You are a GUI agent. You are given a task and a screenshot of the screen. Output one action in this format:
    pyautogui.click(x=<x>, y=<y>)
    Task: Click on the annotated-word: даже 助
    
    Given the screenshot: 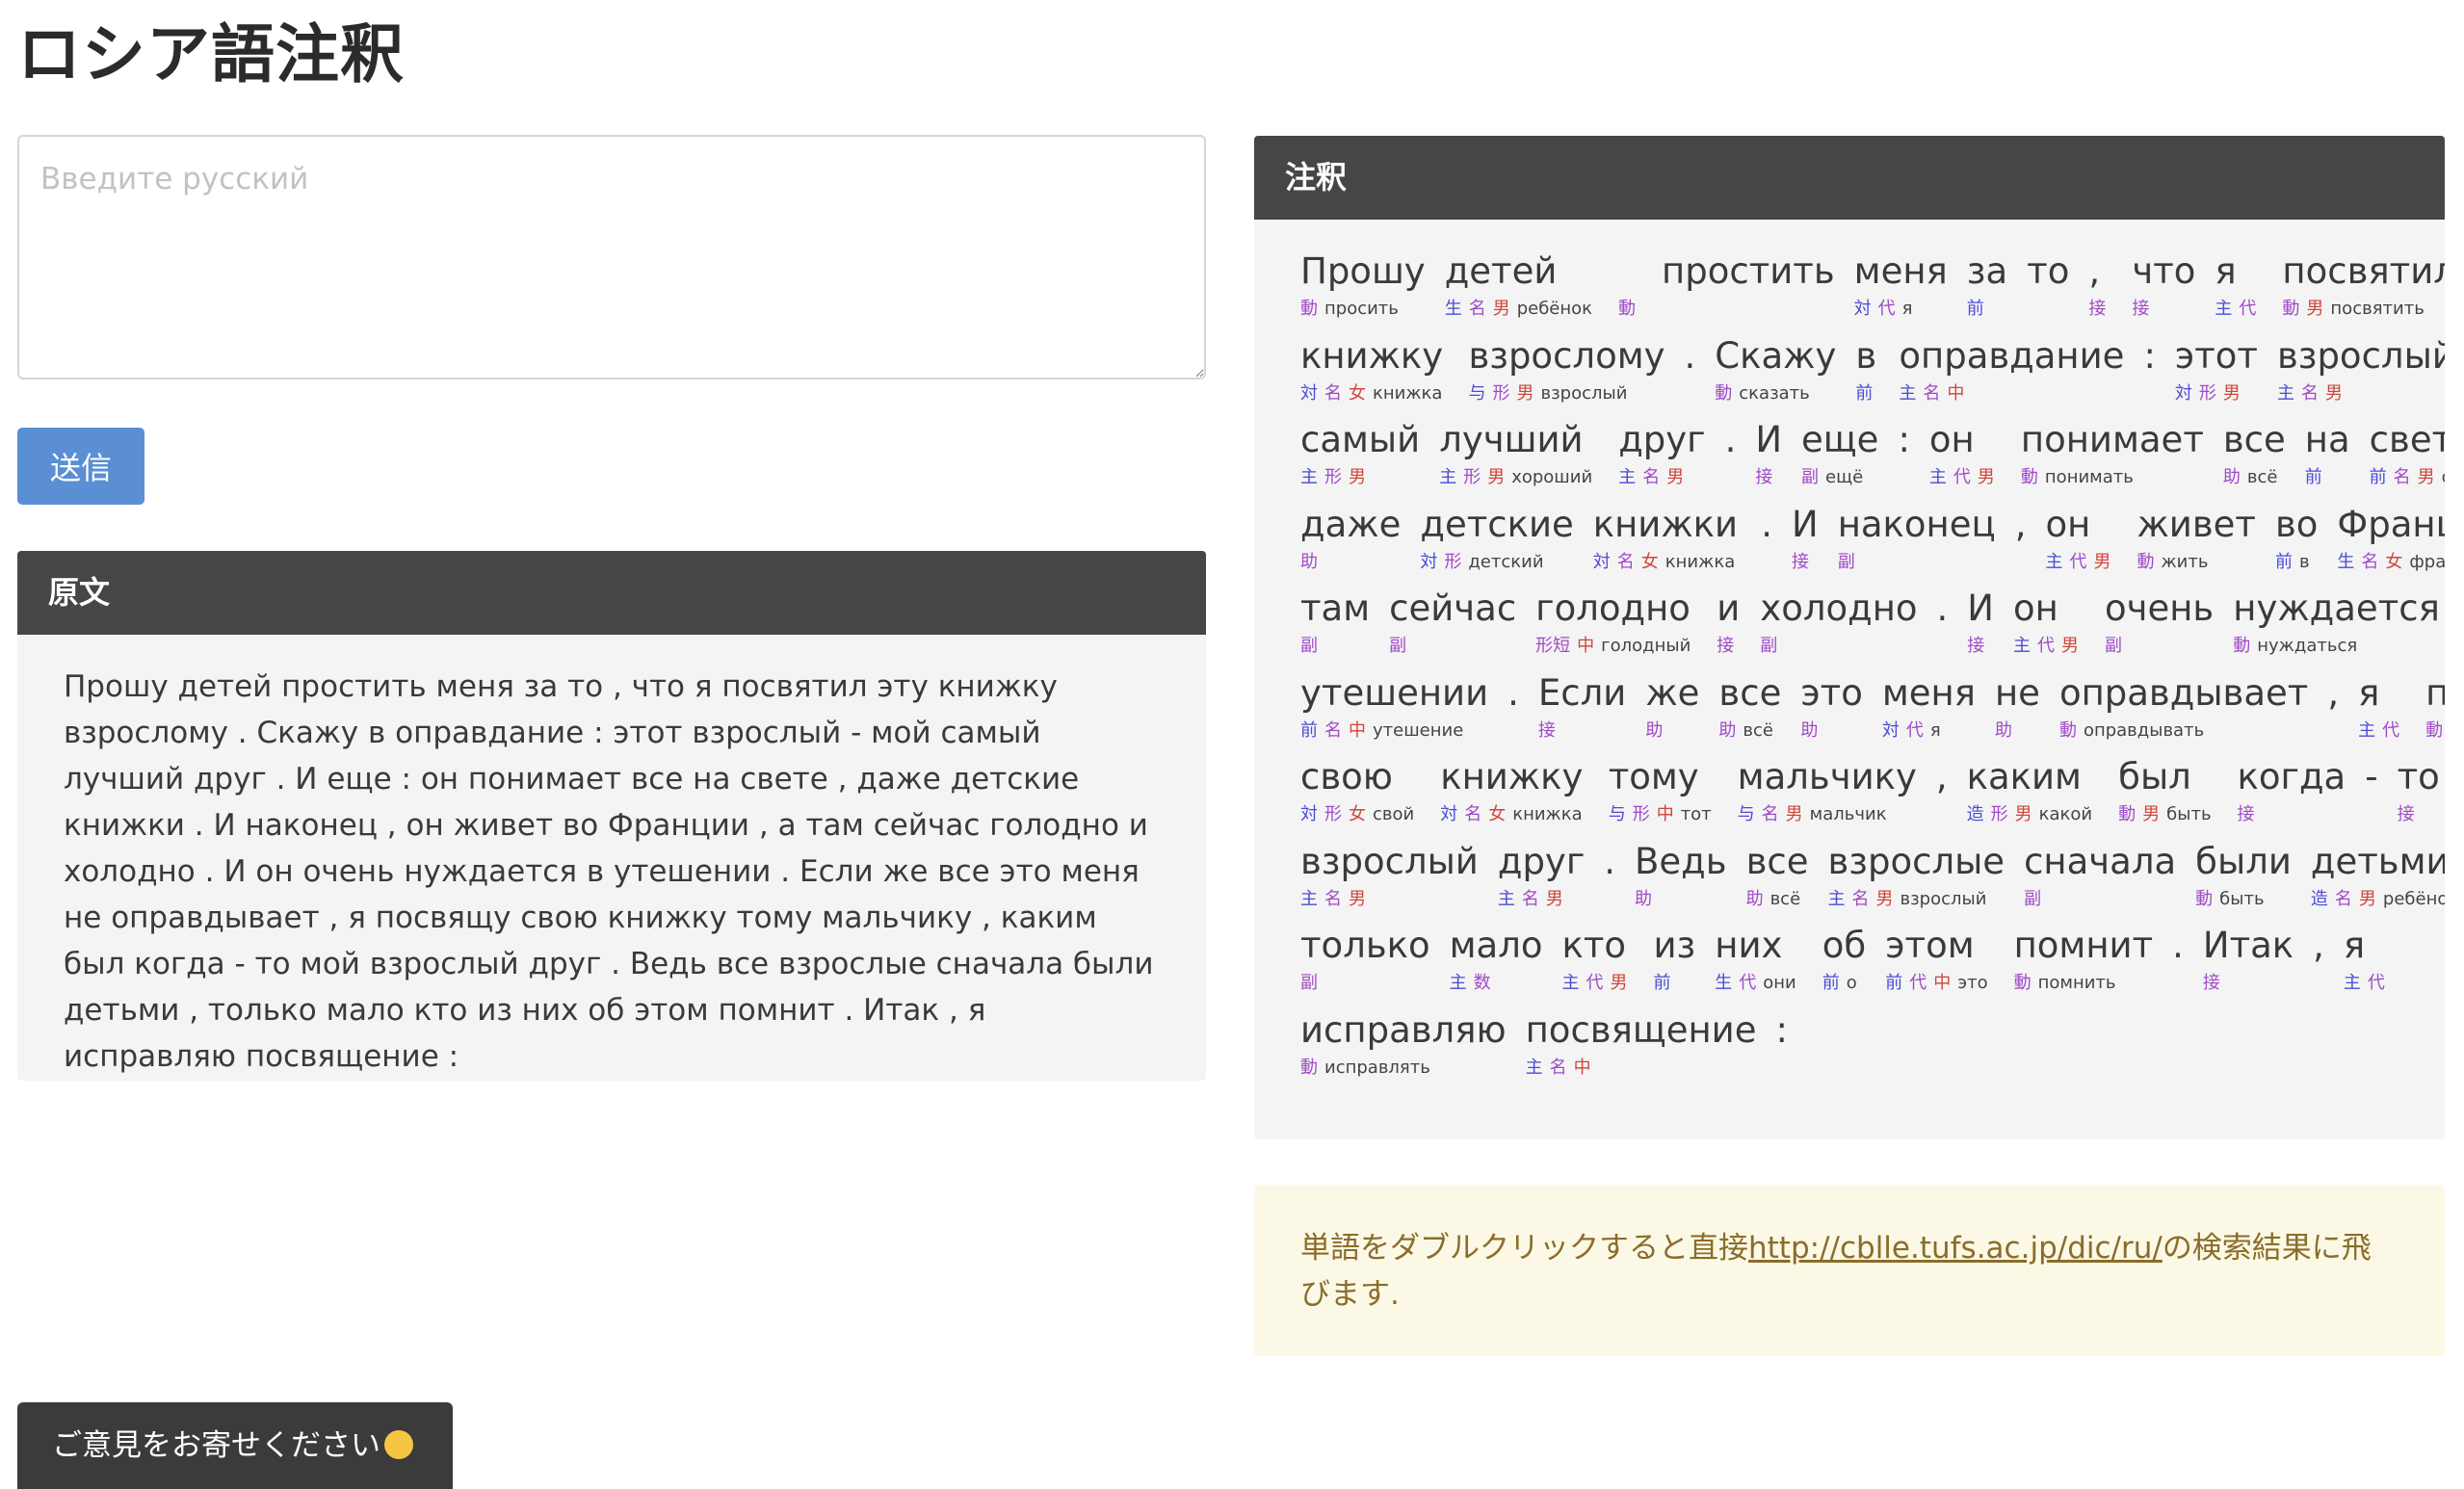 What is the action you would take?
    pyautogui.click(x=1350, y=542)
    